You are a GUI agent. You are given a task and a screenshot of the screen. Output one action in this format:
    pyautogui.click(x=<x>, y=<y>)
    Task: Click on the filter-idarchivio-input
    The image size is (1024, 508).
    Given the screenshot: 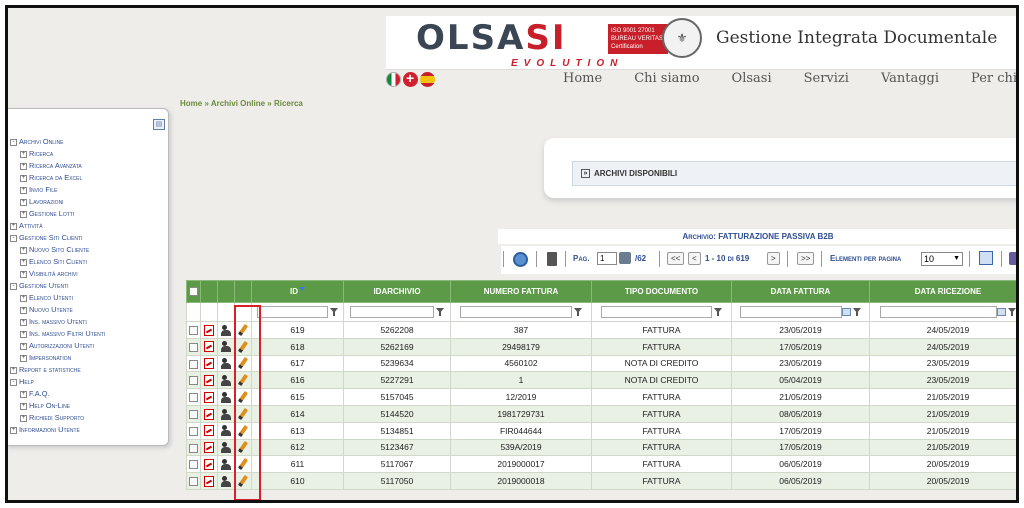 What is the action you would take?
    pyautogui.click(x=392, y=312)
    